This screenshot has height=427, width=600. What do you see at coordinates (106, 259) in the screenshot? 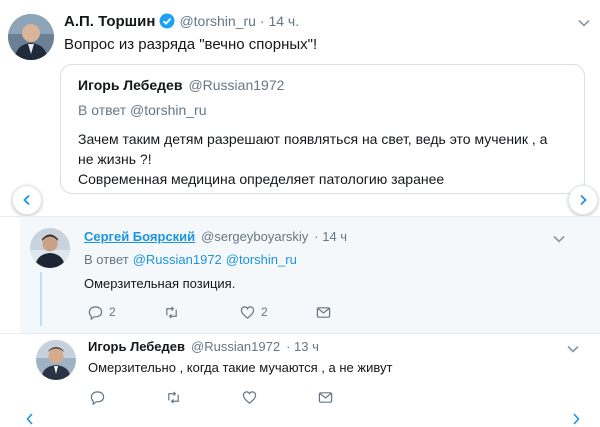
I see `reply-to-prefix: В ответ` at bounding box center [106, 259].